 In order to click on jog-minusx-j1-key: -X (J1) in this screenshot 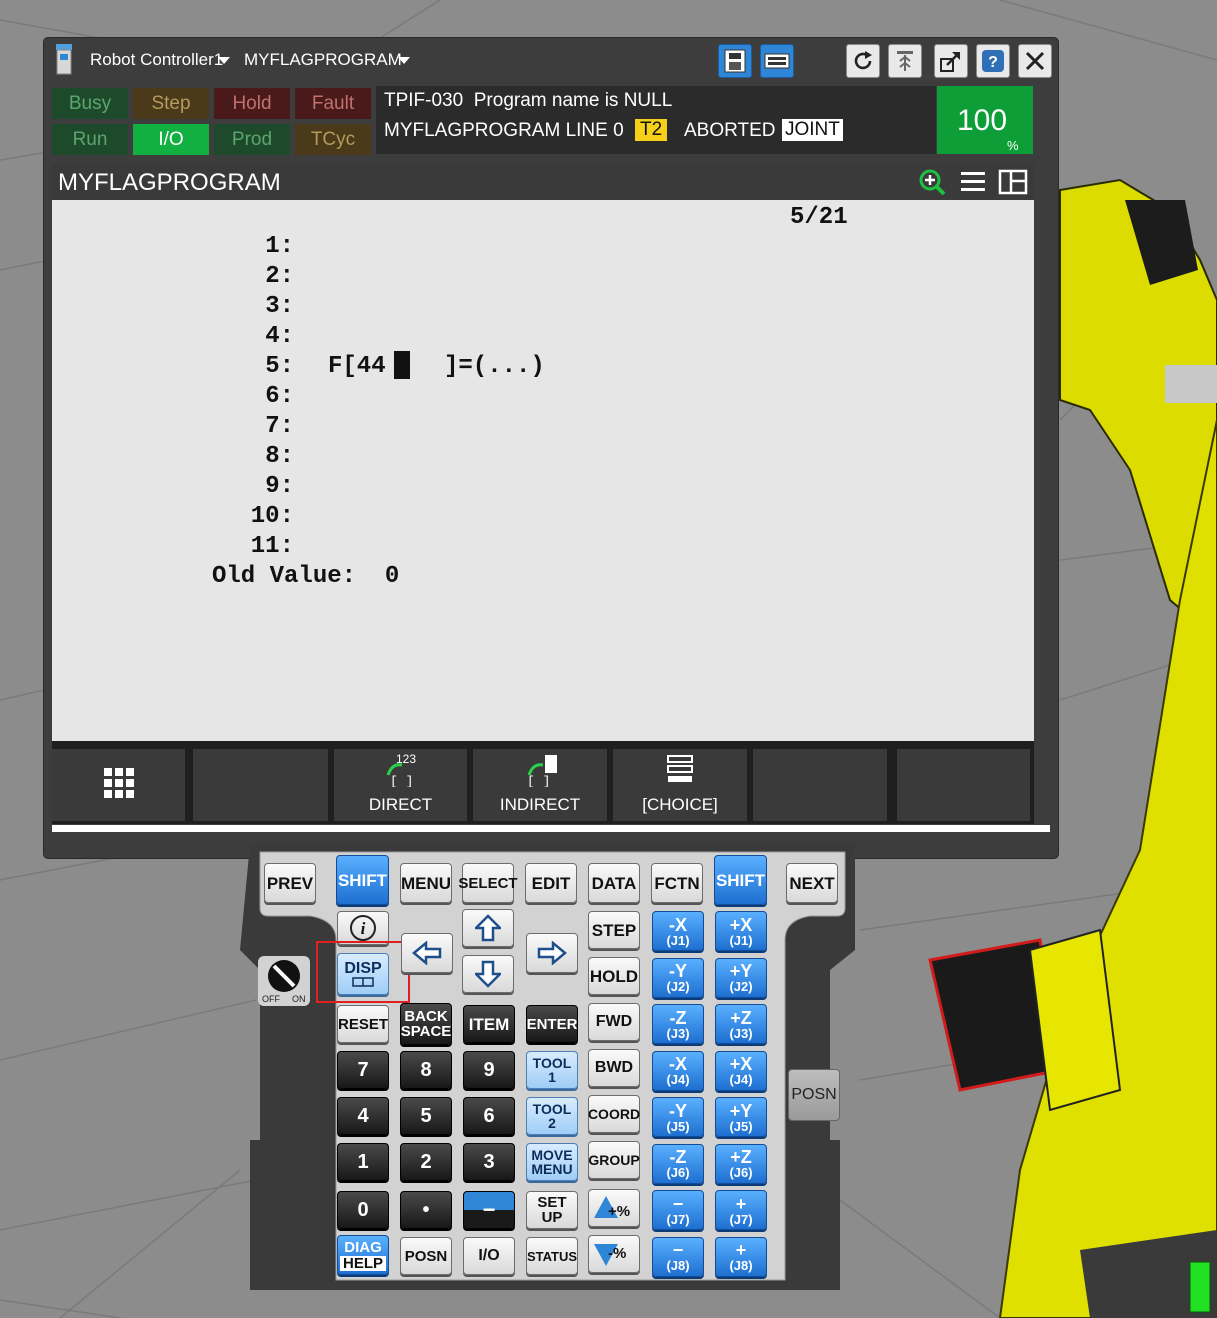, I will do `click(678, 931)`.